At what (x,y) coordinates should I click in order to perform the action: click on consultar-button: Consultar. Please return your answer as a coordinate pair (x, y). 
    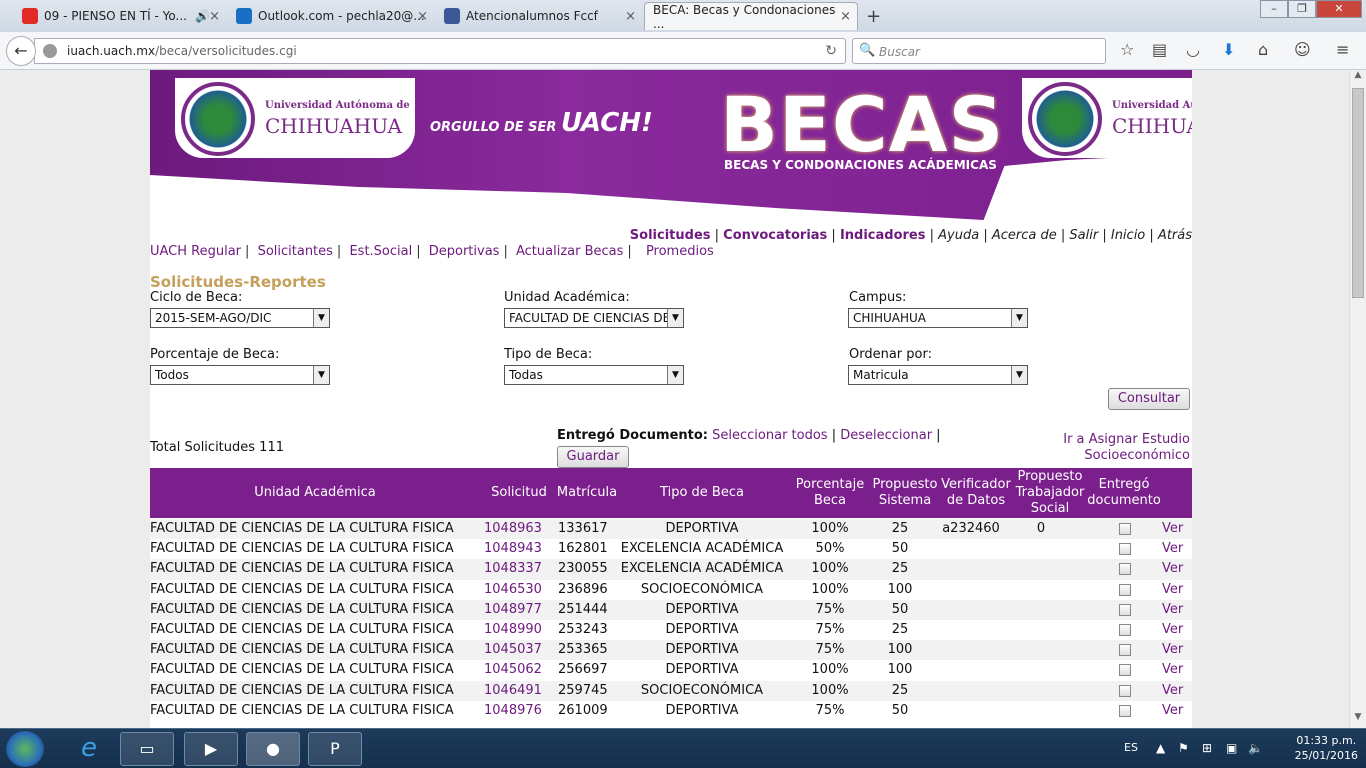
    Looking at the image, I should click on (1149, 399).